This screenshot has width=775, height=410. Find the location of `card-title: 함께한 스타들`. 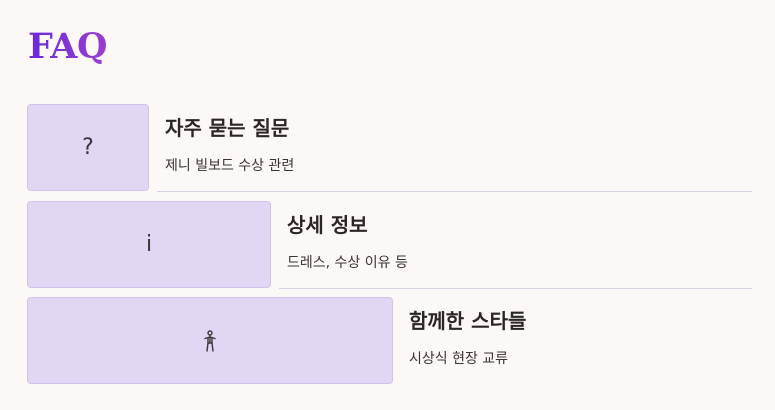

card-title: 함께한 스타들 is located at coordinates (468, 321).